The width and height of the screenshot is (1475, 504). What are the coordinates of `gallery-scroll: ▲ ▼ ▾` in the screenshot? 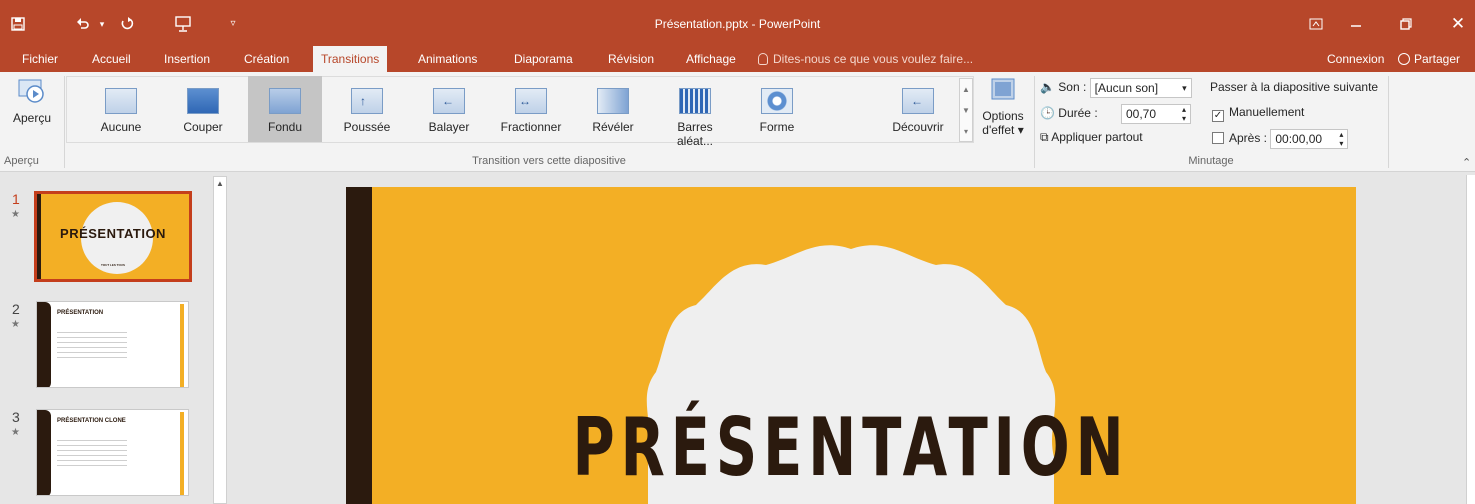 It's located at (966, 110).